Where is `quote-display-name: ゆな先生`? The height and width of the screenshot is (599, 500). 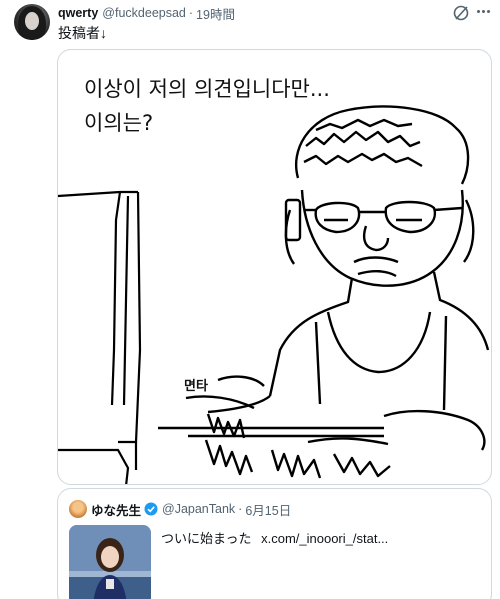
quote-display-name: ゆな先生 is located at coordinates (116, 509).